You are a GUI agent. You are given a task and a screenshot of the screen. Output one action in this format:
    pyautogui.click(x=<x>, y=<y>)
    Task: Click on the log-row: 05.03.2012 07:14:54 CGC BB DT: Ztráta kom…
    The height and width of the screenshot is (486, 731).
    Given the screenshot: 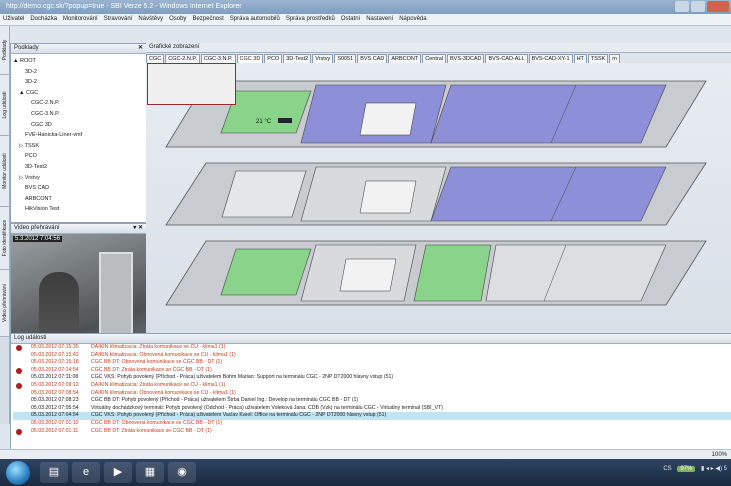 What is the action you would take?
    pyautogui.click(x=372, y=371)
    